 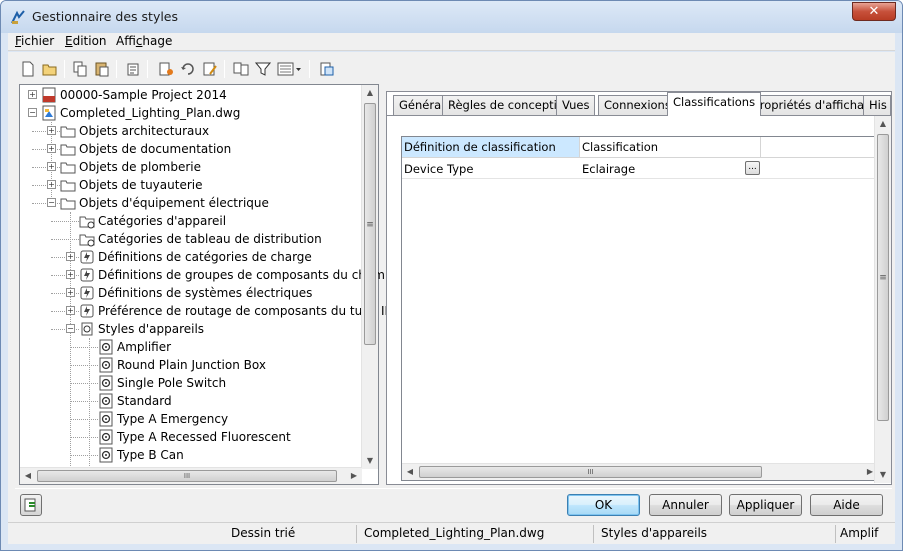 I want to click on tree-item-style: Round Plain Junction Box, so click(x=191, y=365).